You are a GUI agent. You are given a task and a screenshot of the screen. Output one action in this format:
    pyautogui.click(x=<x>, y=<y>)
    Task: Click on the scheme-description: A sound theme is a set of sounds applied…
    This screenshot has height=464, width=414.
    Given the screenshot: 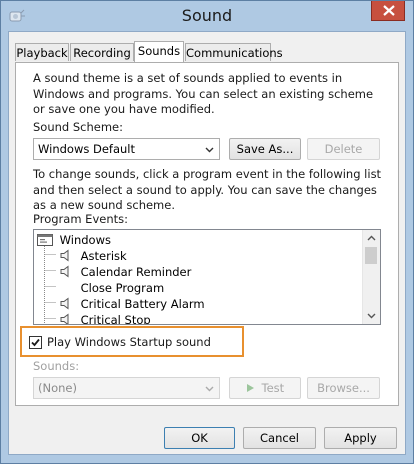 What is the action you would take?
    pyautogui.click(x=203, y=93)
    